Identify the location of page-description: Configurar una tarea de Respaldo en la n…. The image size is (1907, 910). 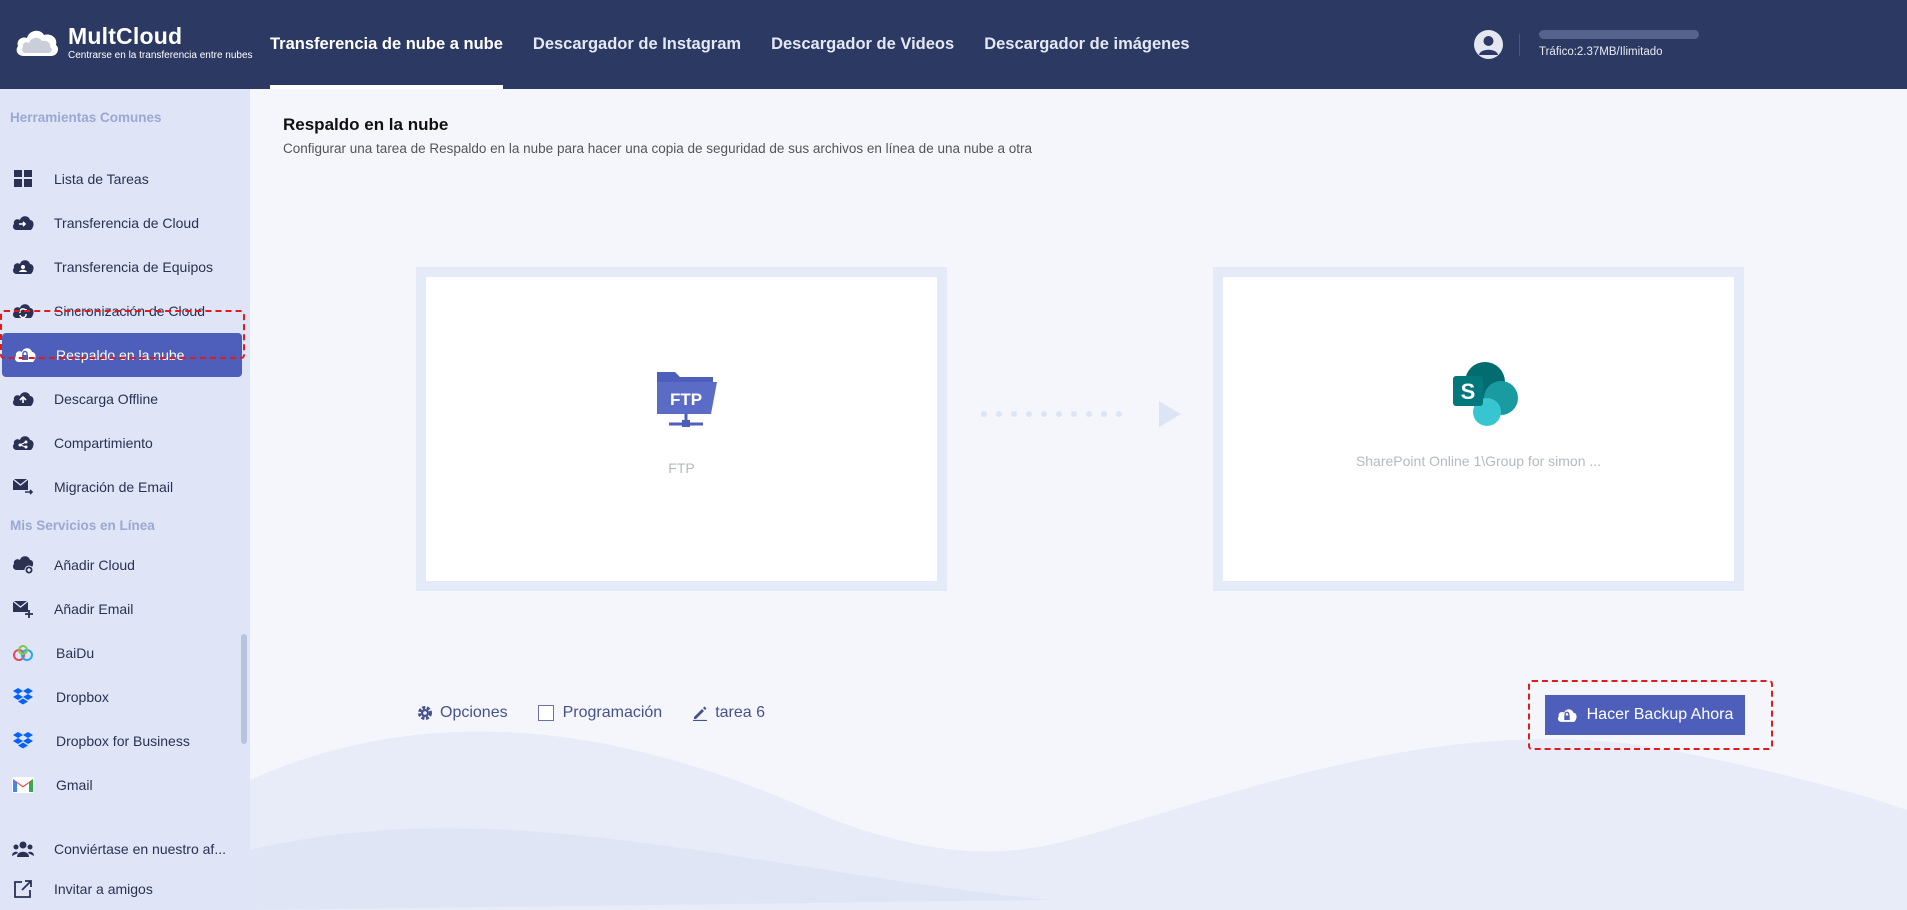
(658, 148).